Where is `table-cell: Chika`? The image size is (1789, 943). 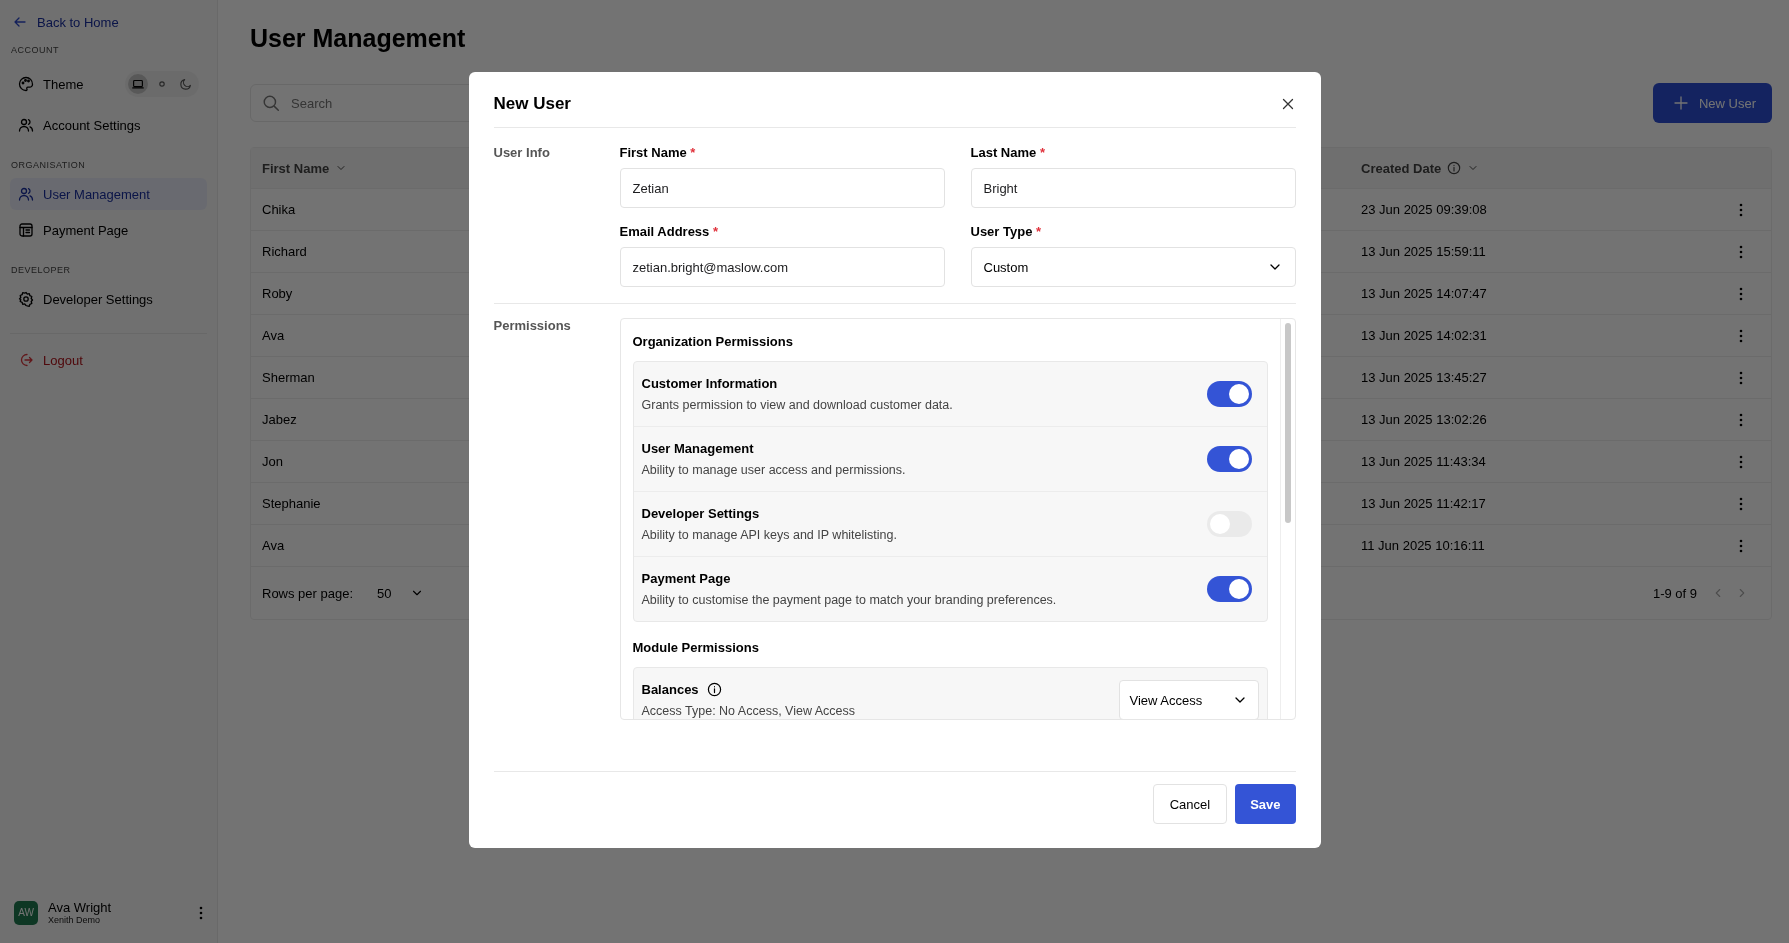 table-cell: Chika is located at coordinates (279, 209).